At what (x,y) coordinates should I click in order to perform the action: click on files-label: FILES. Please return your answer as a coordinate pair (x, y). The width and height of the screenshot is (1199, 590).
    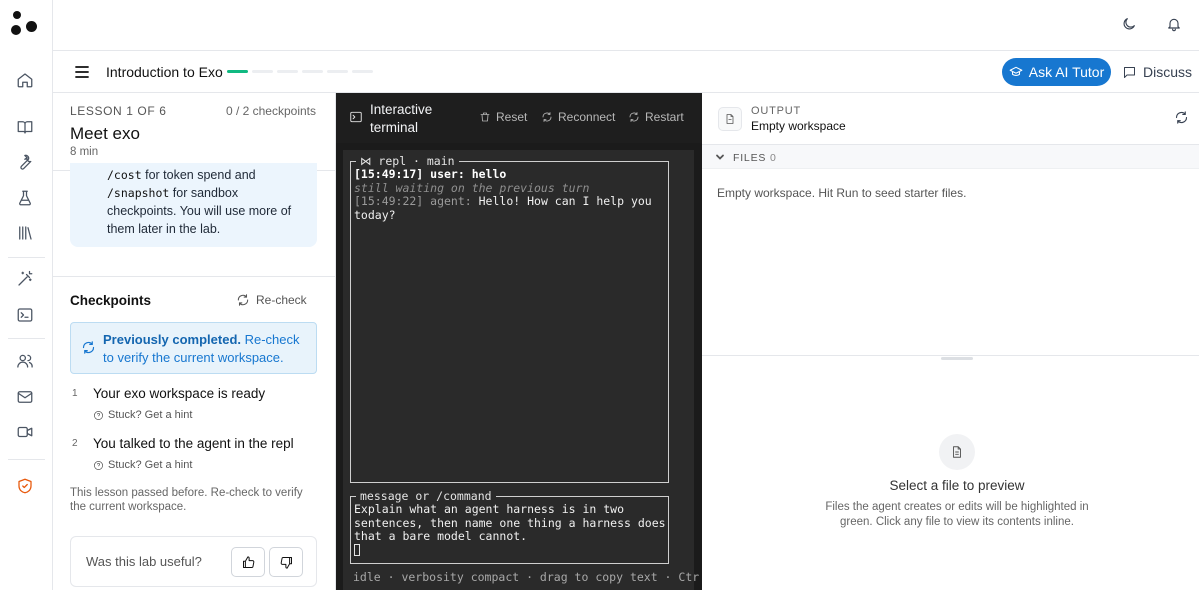
    Looking at the image, I should click on (750, 158).